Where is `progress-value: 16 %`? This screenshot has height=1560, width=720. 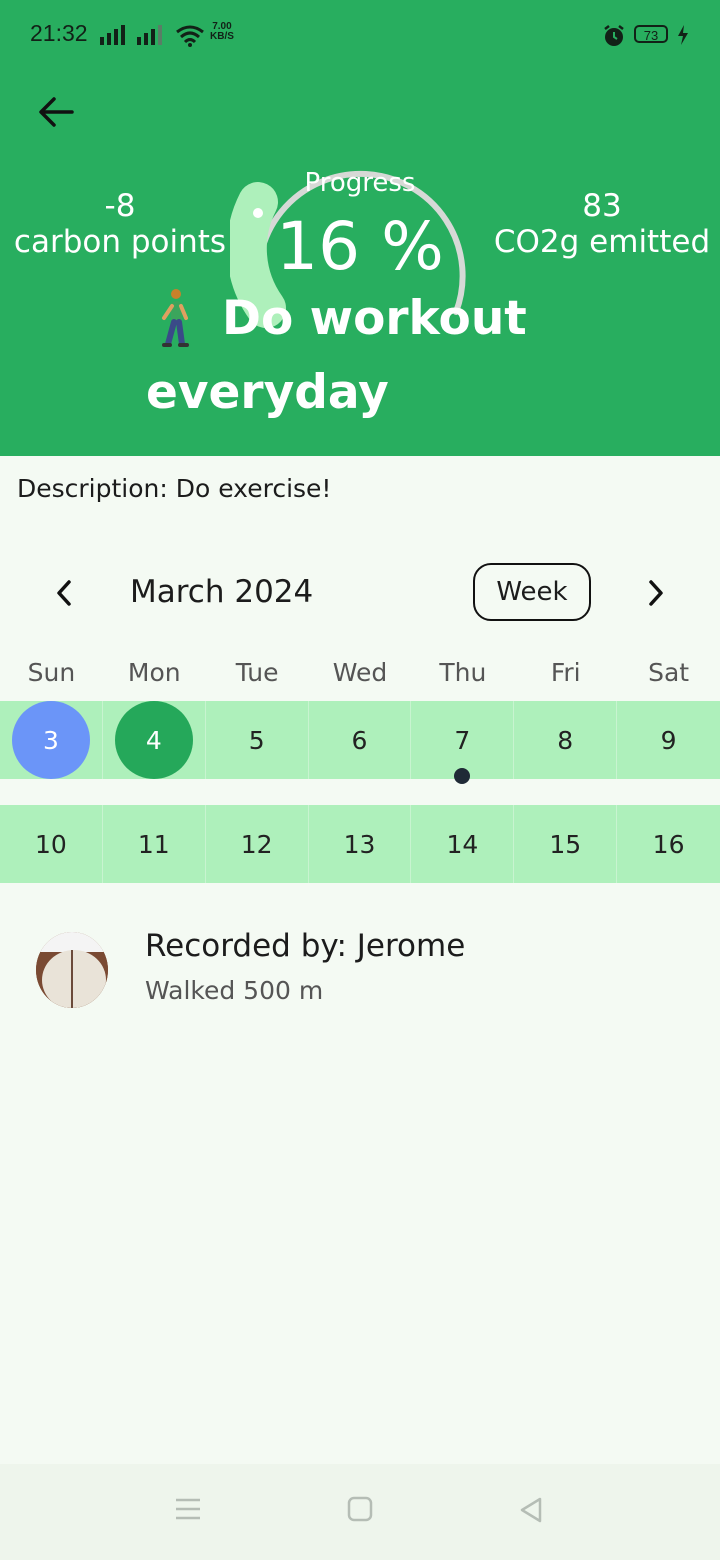 progress-value: 16 % is located at coordinates (360, 246).